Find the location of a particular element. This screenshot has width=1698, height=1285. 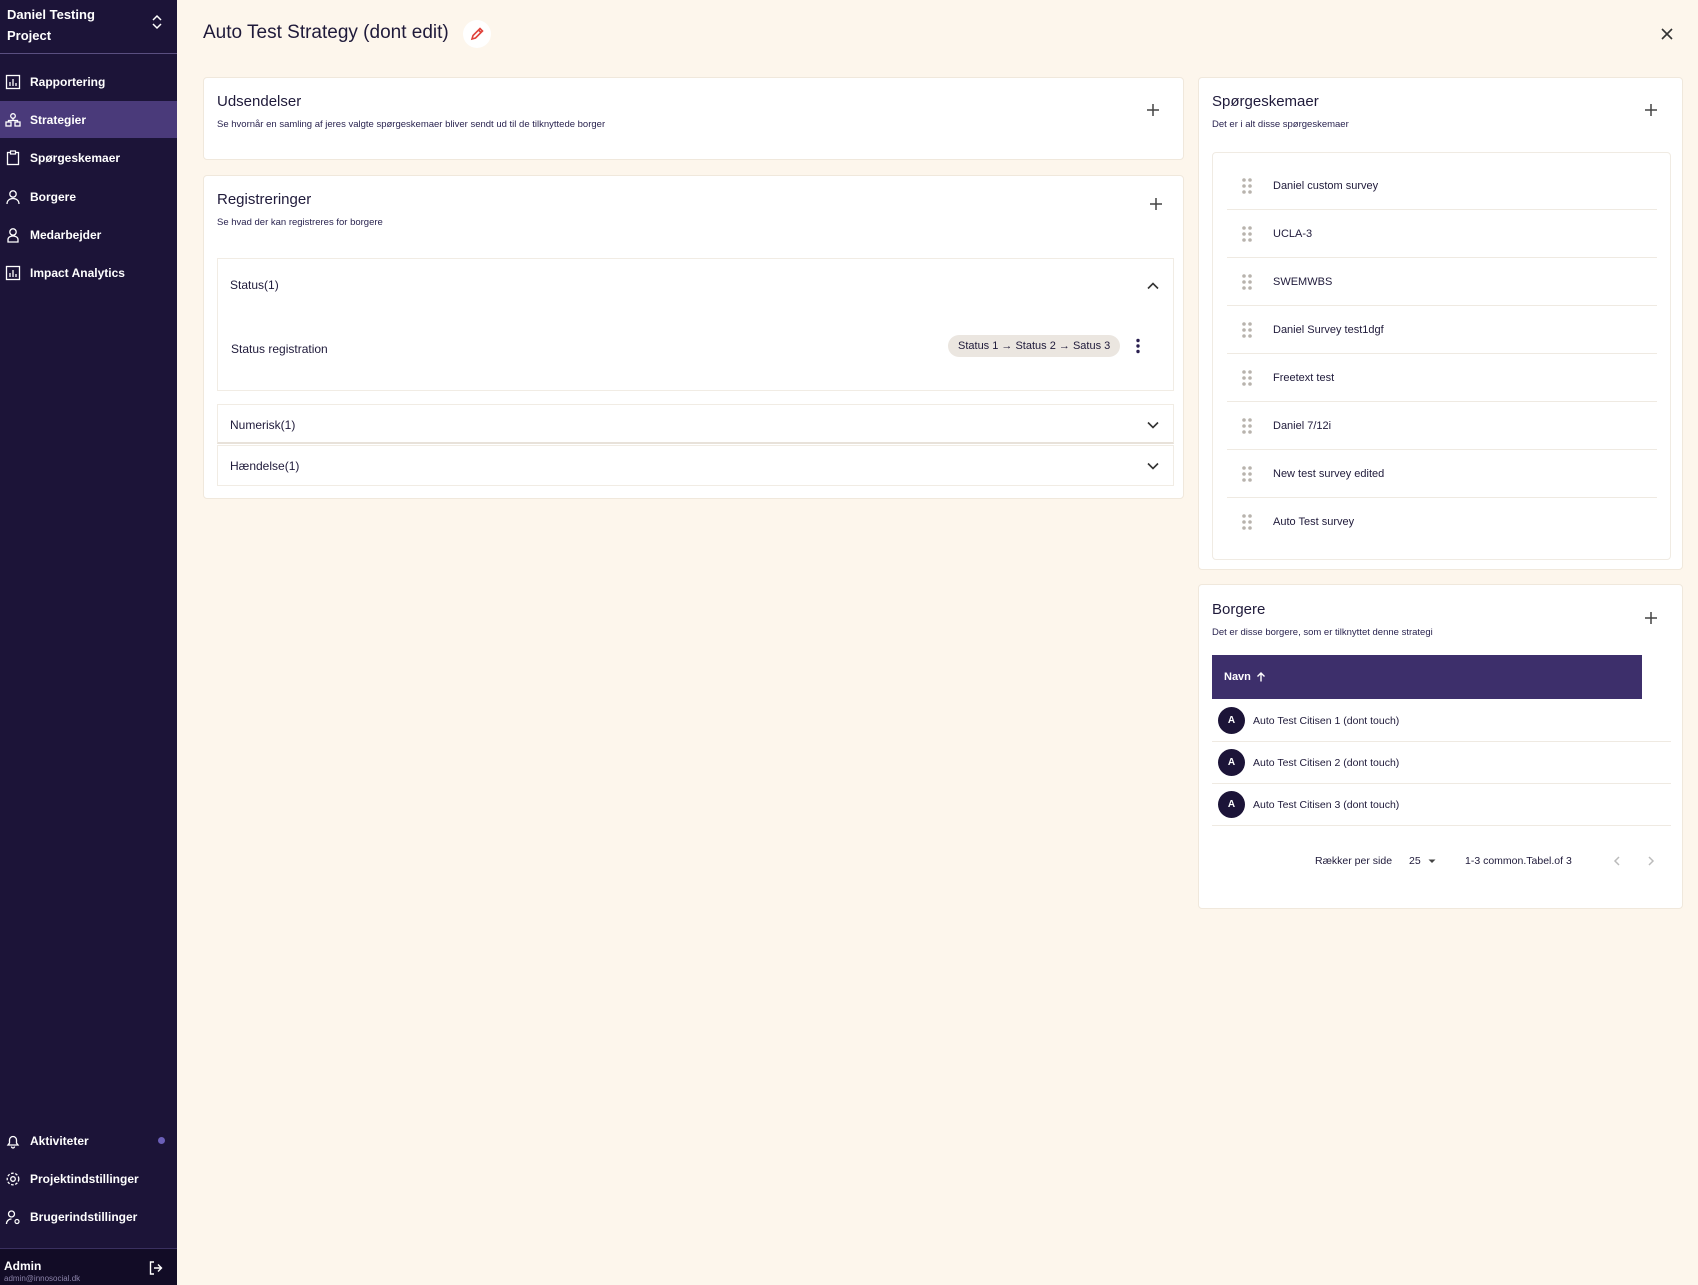

nav-label: Spørgeskemaer is located at coordinates (75, 157).